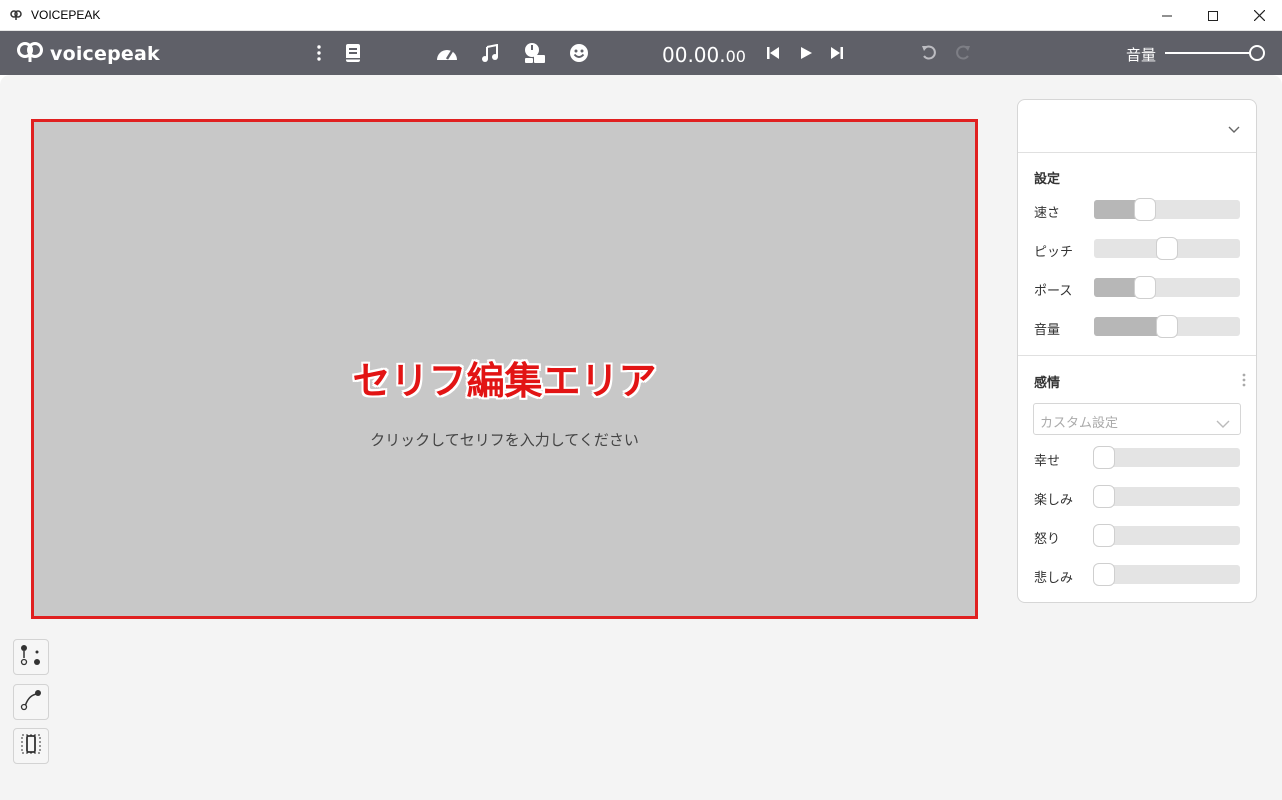 The image size is (1282, 800). I want to click on pitch-label: ピッチ, so click(1054, 252).